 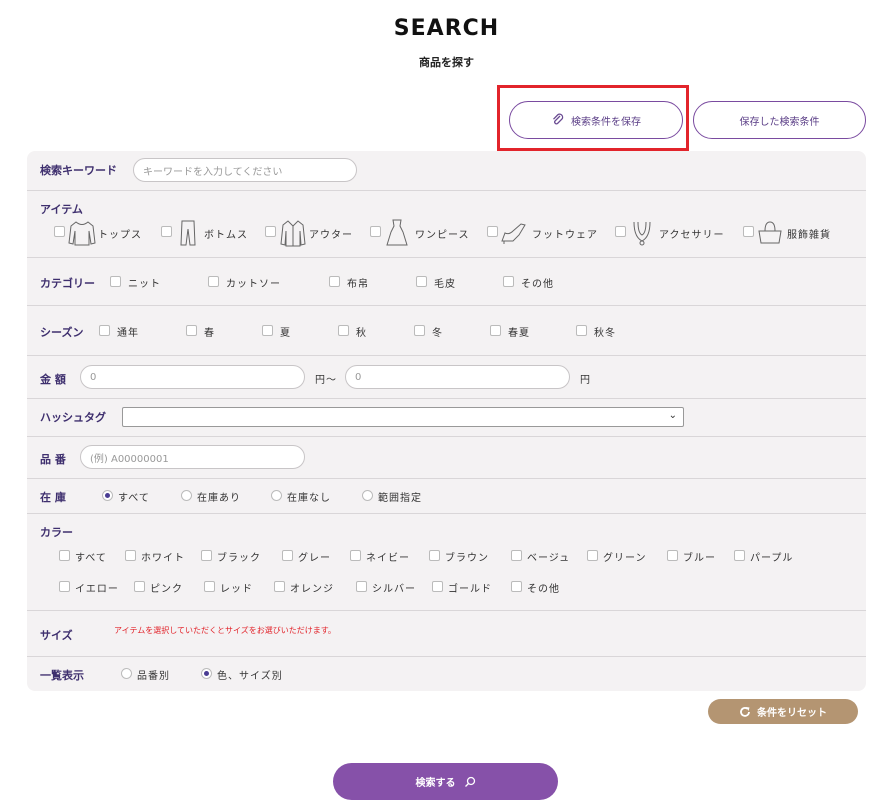 What do you see at coordinates (326, 380) in the screenshot?
I see `price-unit-mid: 円～` at bounding box center [326, 380].